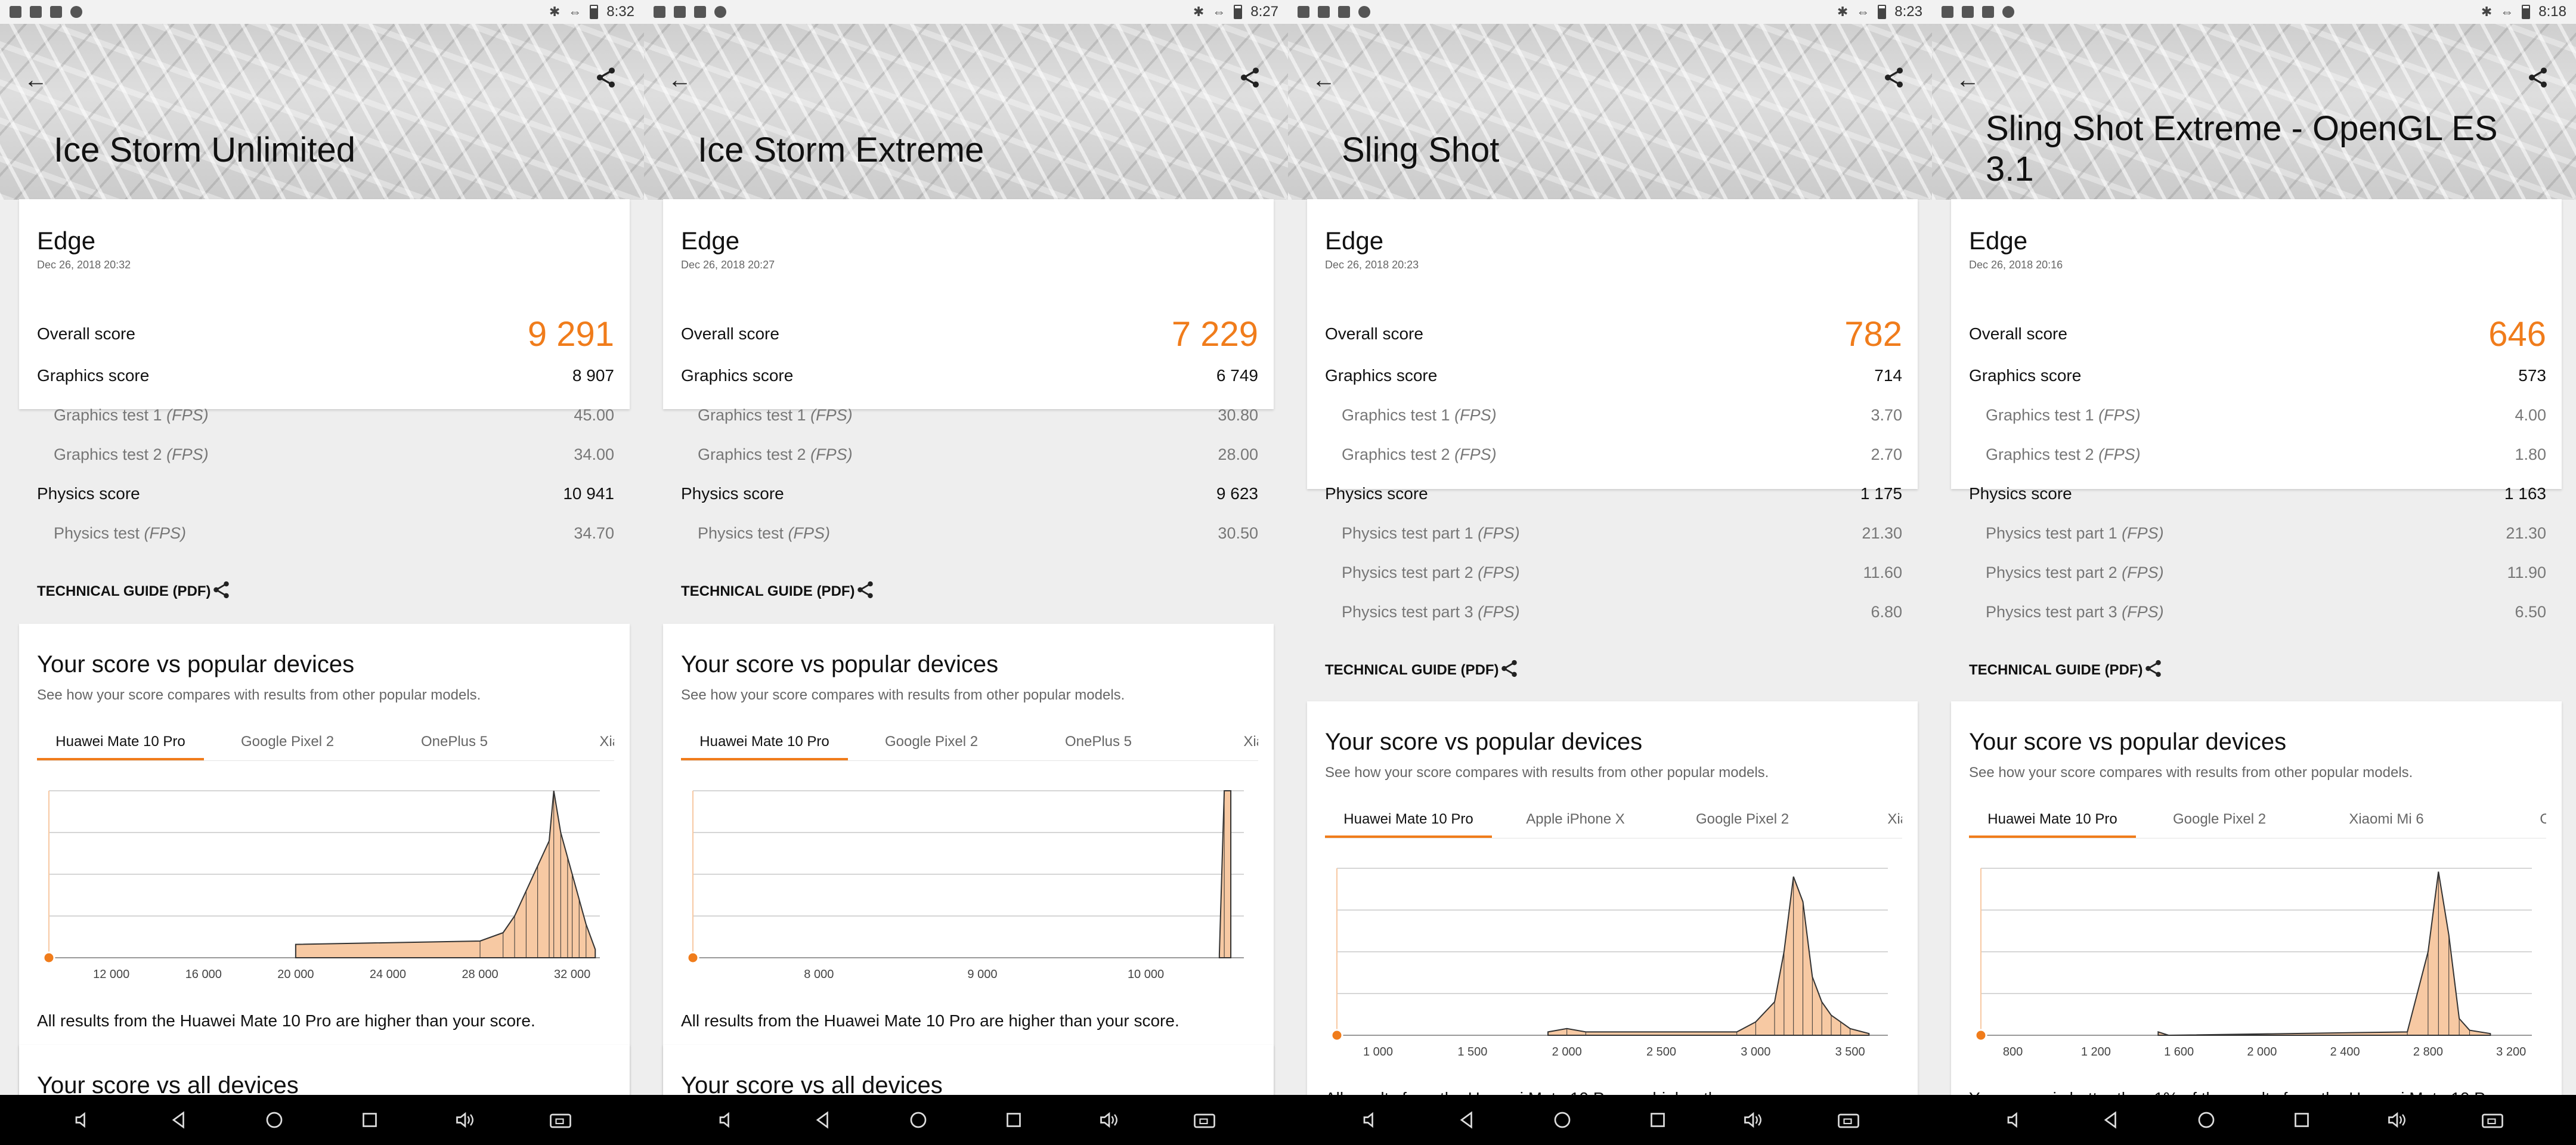 Image resolution: width=2576 pixels, height=1145 pixels. I want to click on row-label: Physics test part 1 (FPS), so click(1431, 533).